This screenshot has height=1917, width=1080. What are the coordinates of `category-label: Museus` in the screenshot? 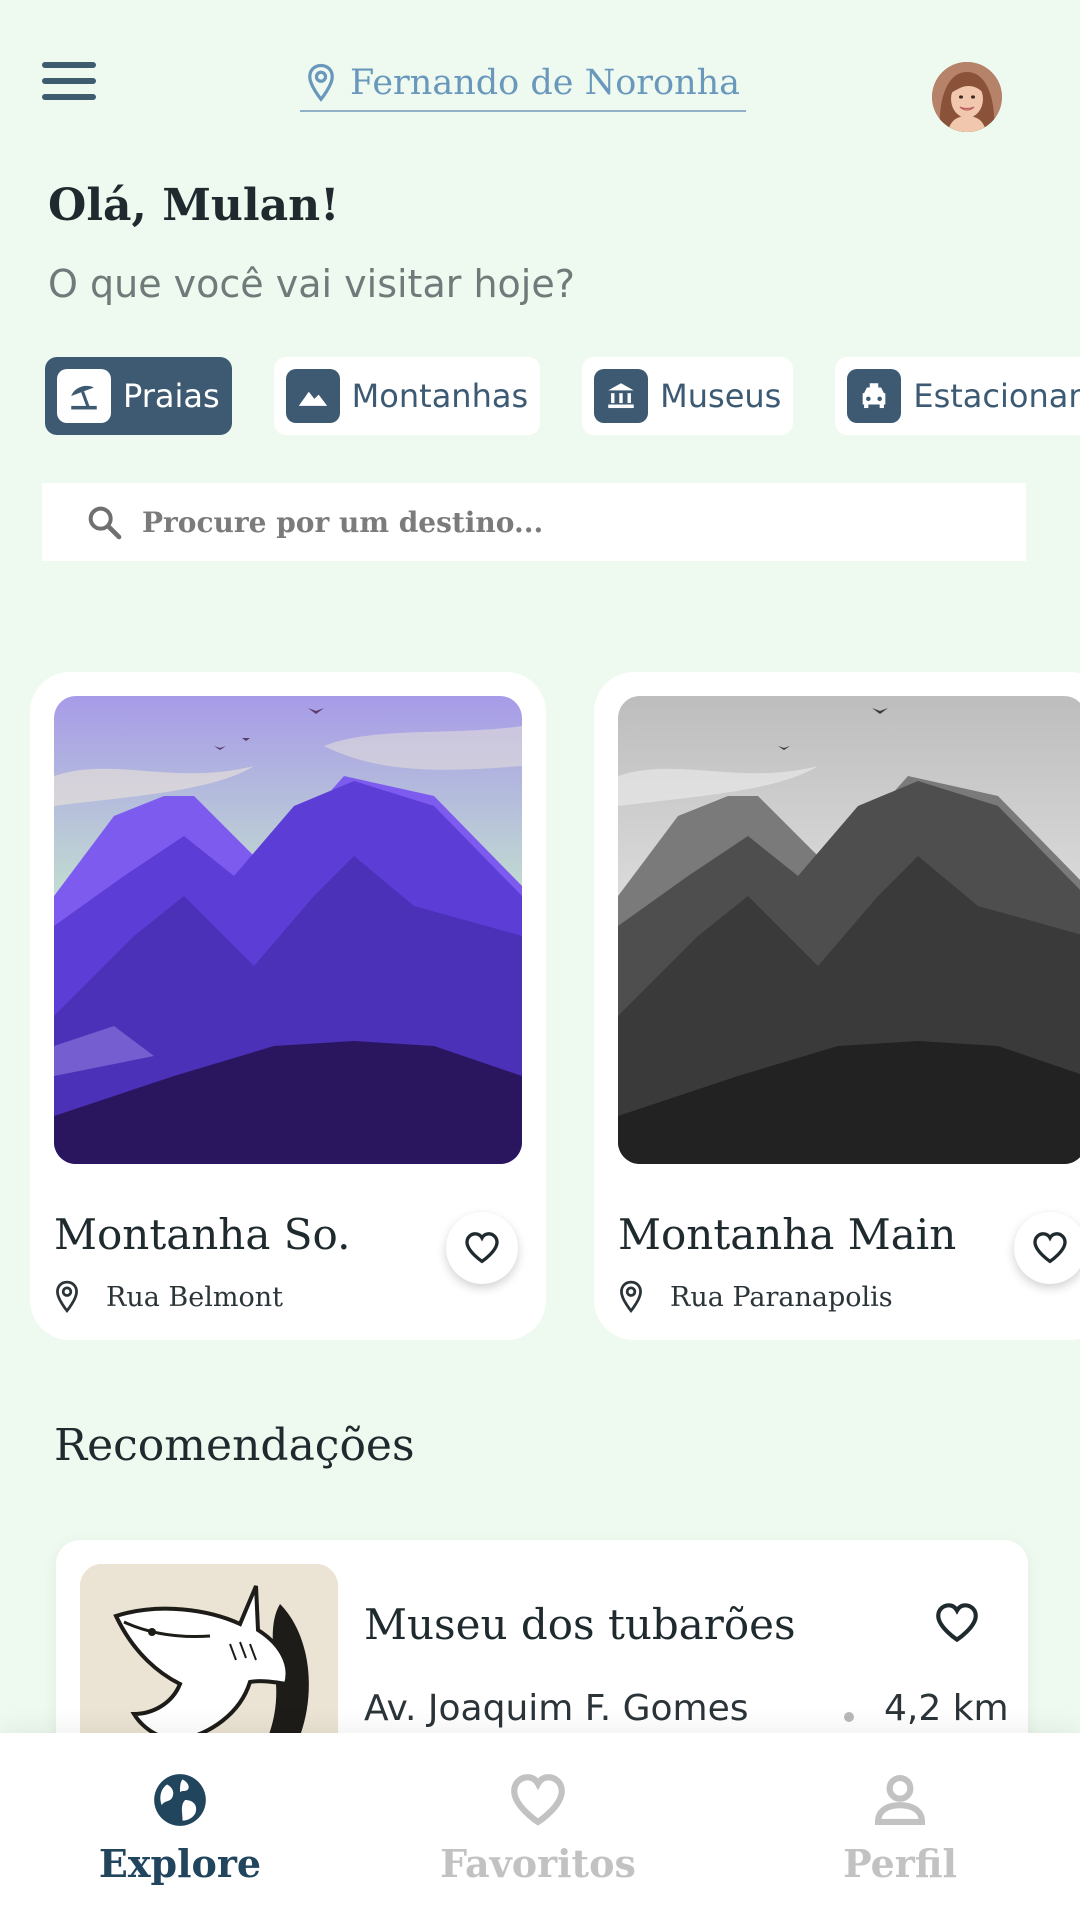 It's located at (721, 396).